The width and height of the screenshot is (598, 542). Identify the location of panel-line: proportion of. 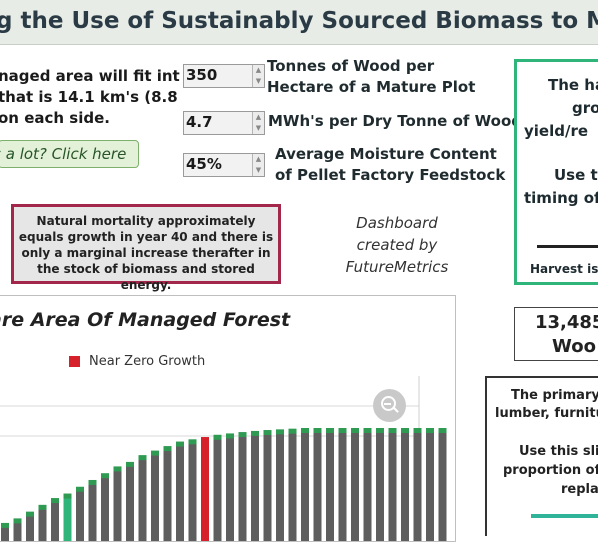
(550, 470).